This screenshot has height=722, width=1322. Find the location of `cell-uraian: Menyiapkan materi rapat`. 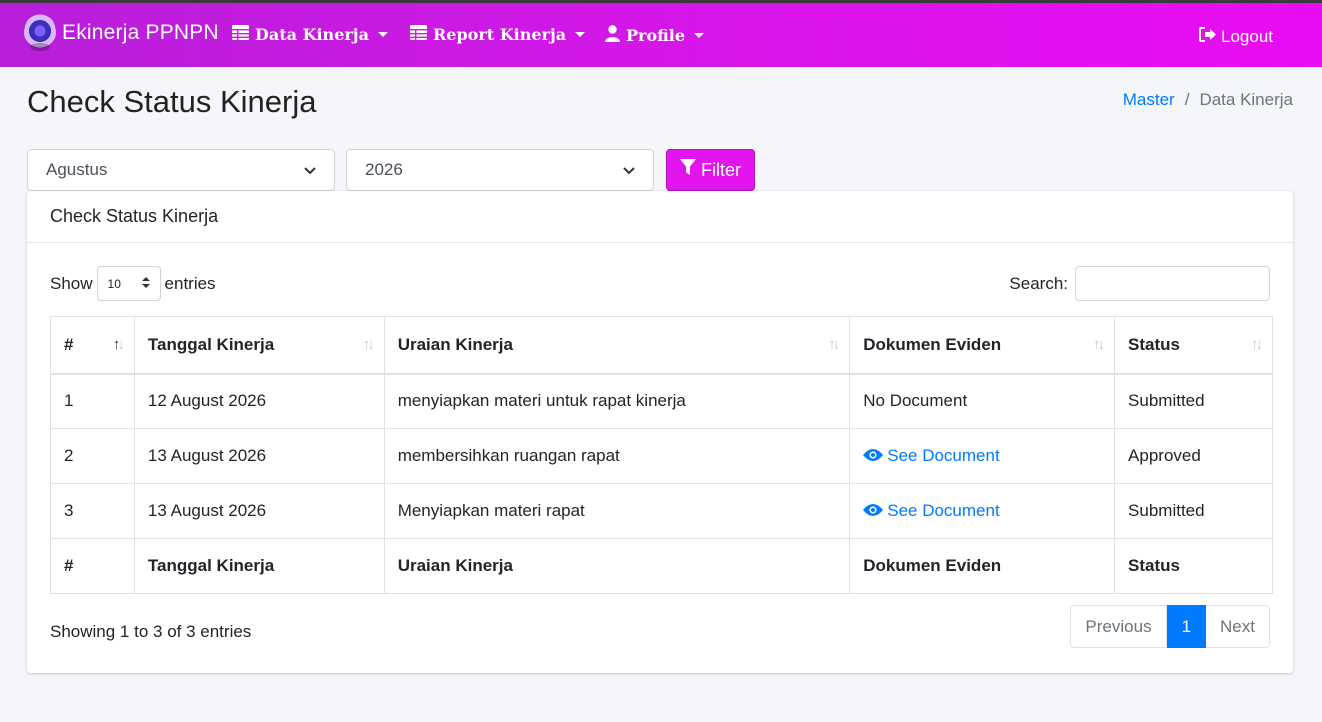

cell-uraian: Menyiapkan materi rapat is located at coordinates (617, 511).